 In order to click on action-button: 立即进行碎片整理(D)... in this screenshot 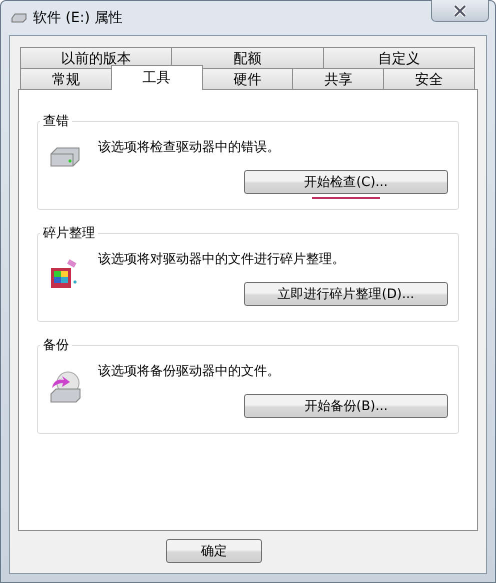, I will do `click(346, 294)`.